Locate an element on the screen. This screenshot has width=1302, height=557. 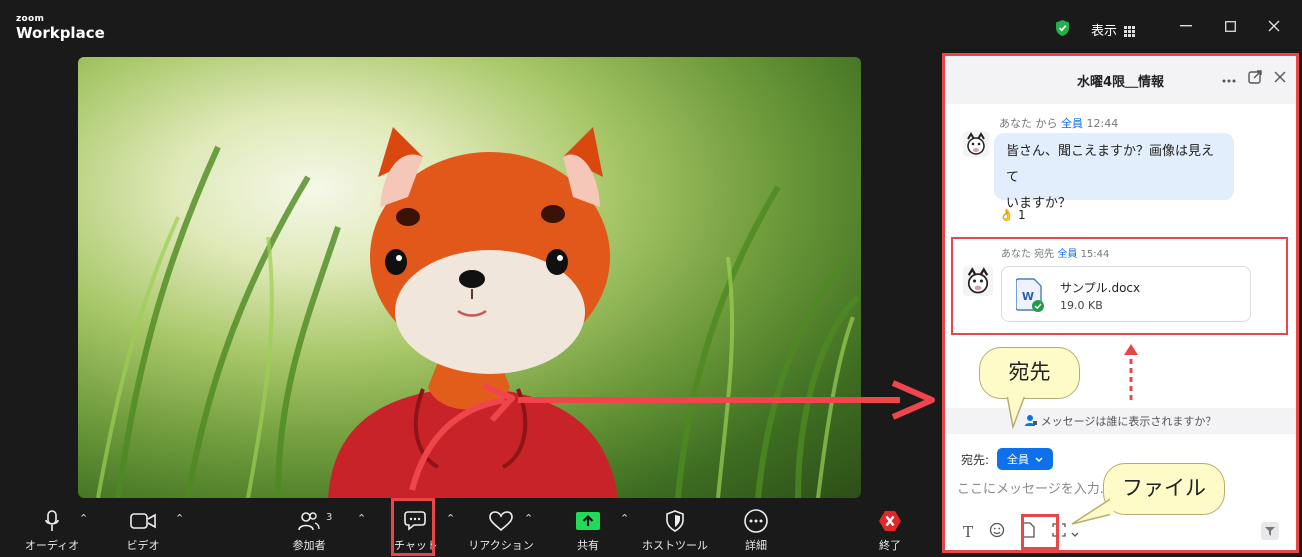
callout-recipient-tail is located at coordinates (1016, 412).